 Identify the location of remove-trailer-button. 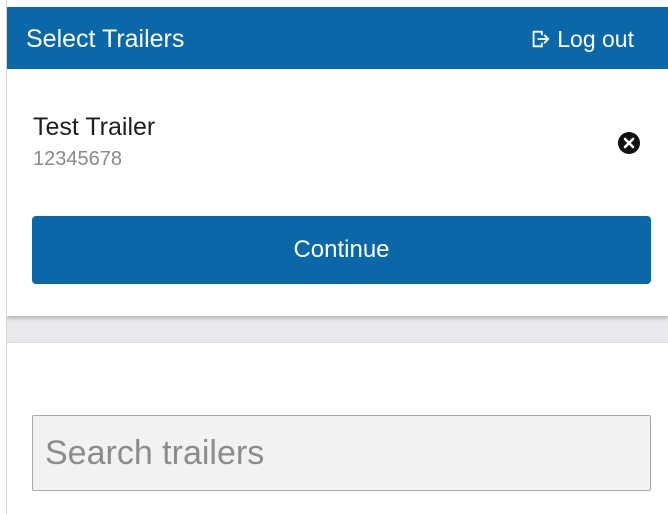
(629, 143).